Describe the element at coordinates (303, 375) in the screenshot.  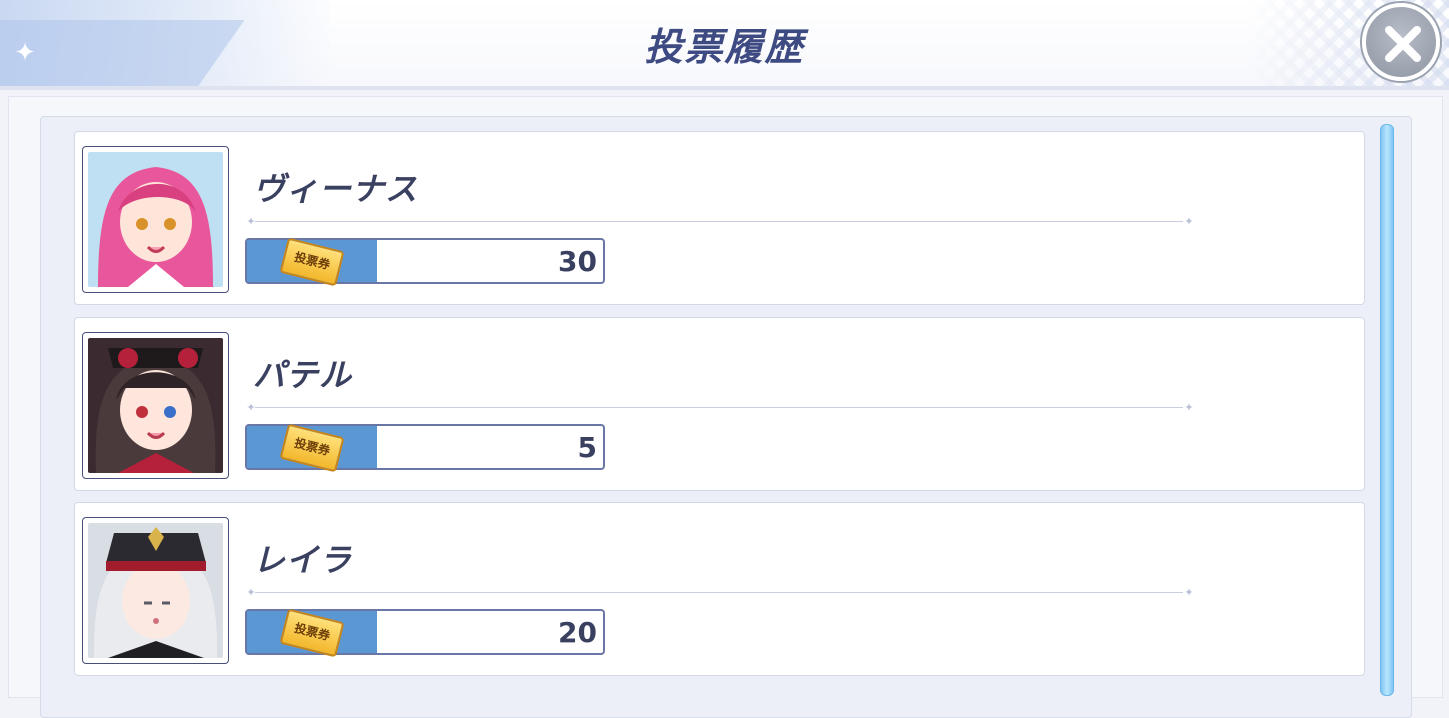
I see `character-name: パテル` at that location.